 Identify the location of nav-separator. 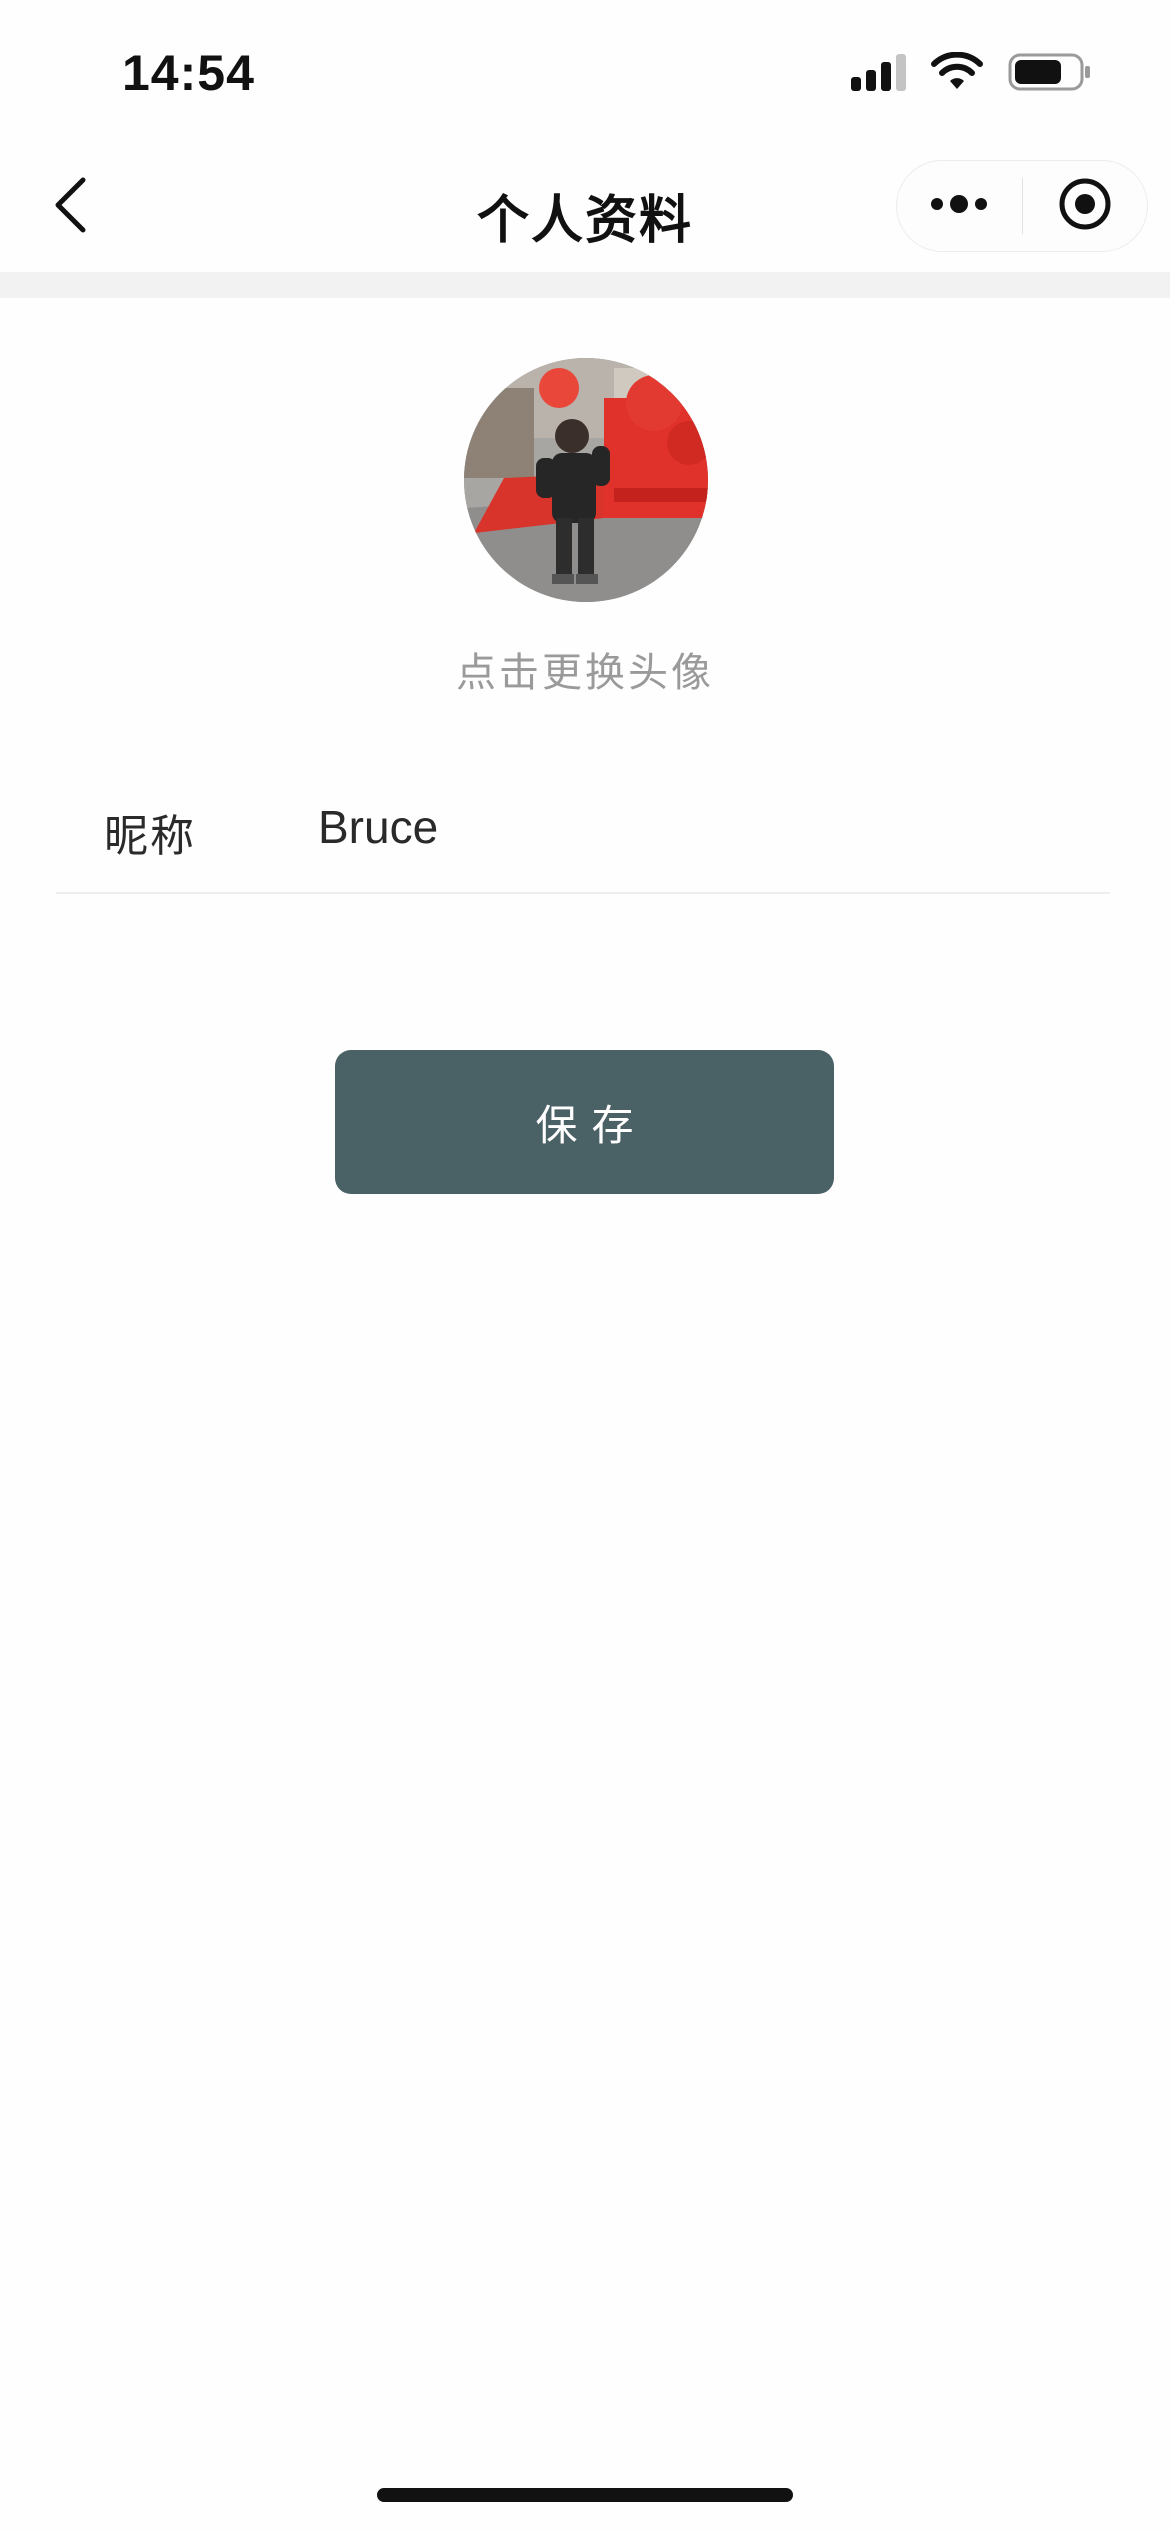
(585, 285).